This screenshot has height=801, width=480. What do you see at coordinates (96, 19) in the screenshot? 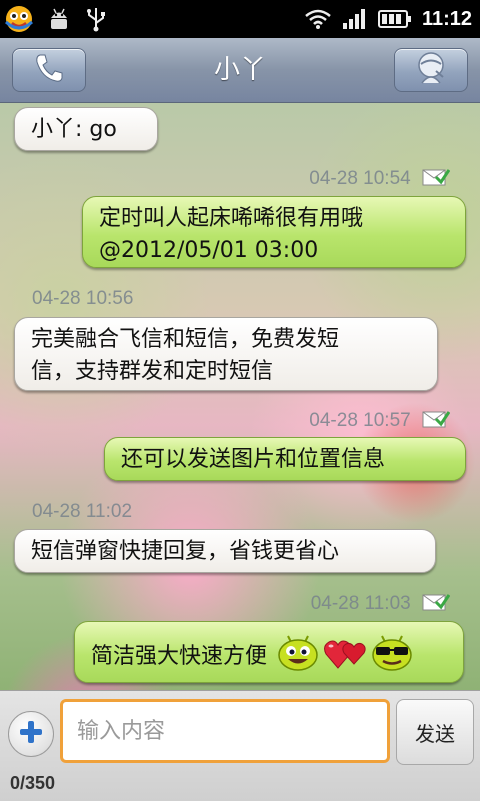
I see `usb-icon` at bounding box center [96, 19].